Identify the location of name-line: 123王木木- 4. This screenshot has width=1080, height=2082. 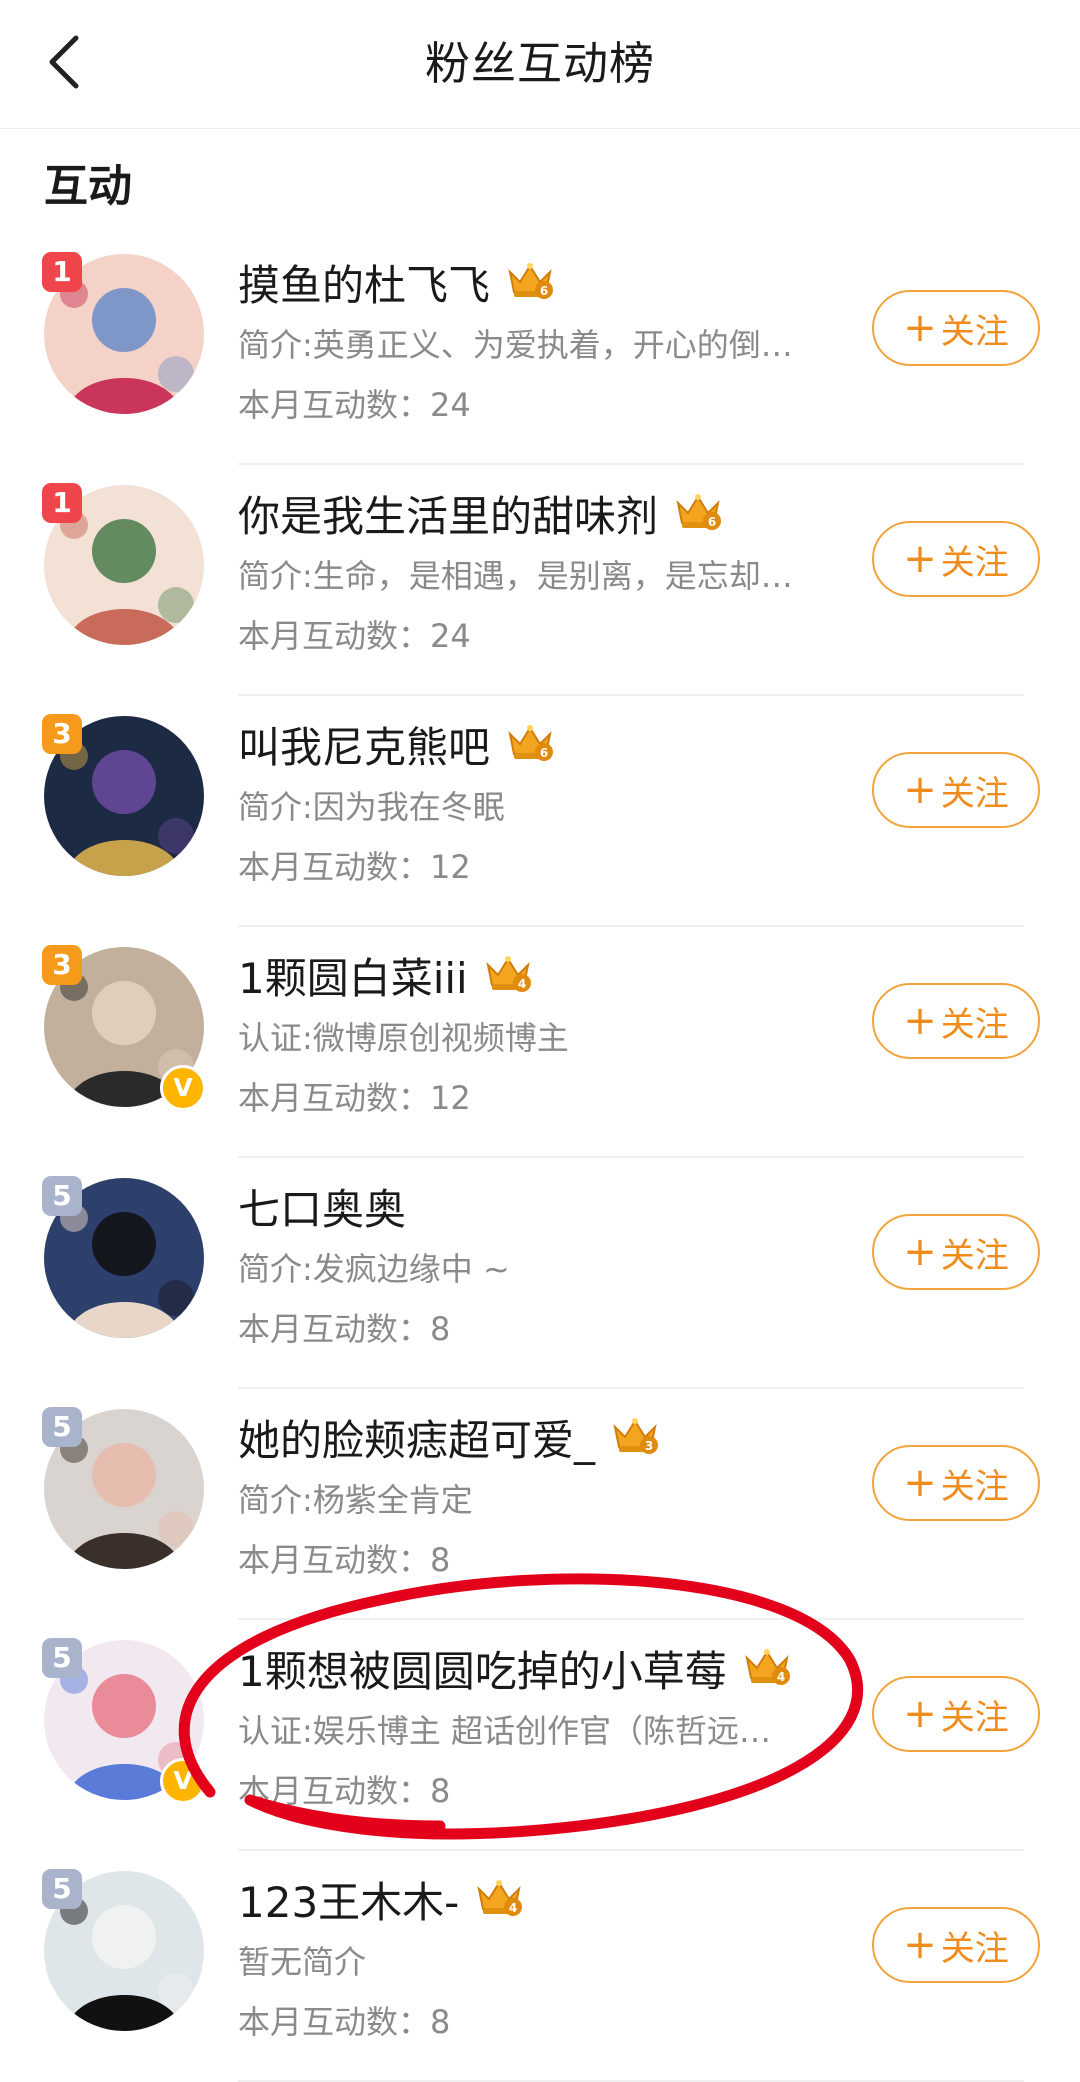
(381, 1899).